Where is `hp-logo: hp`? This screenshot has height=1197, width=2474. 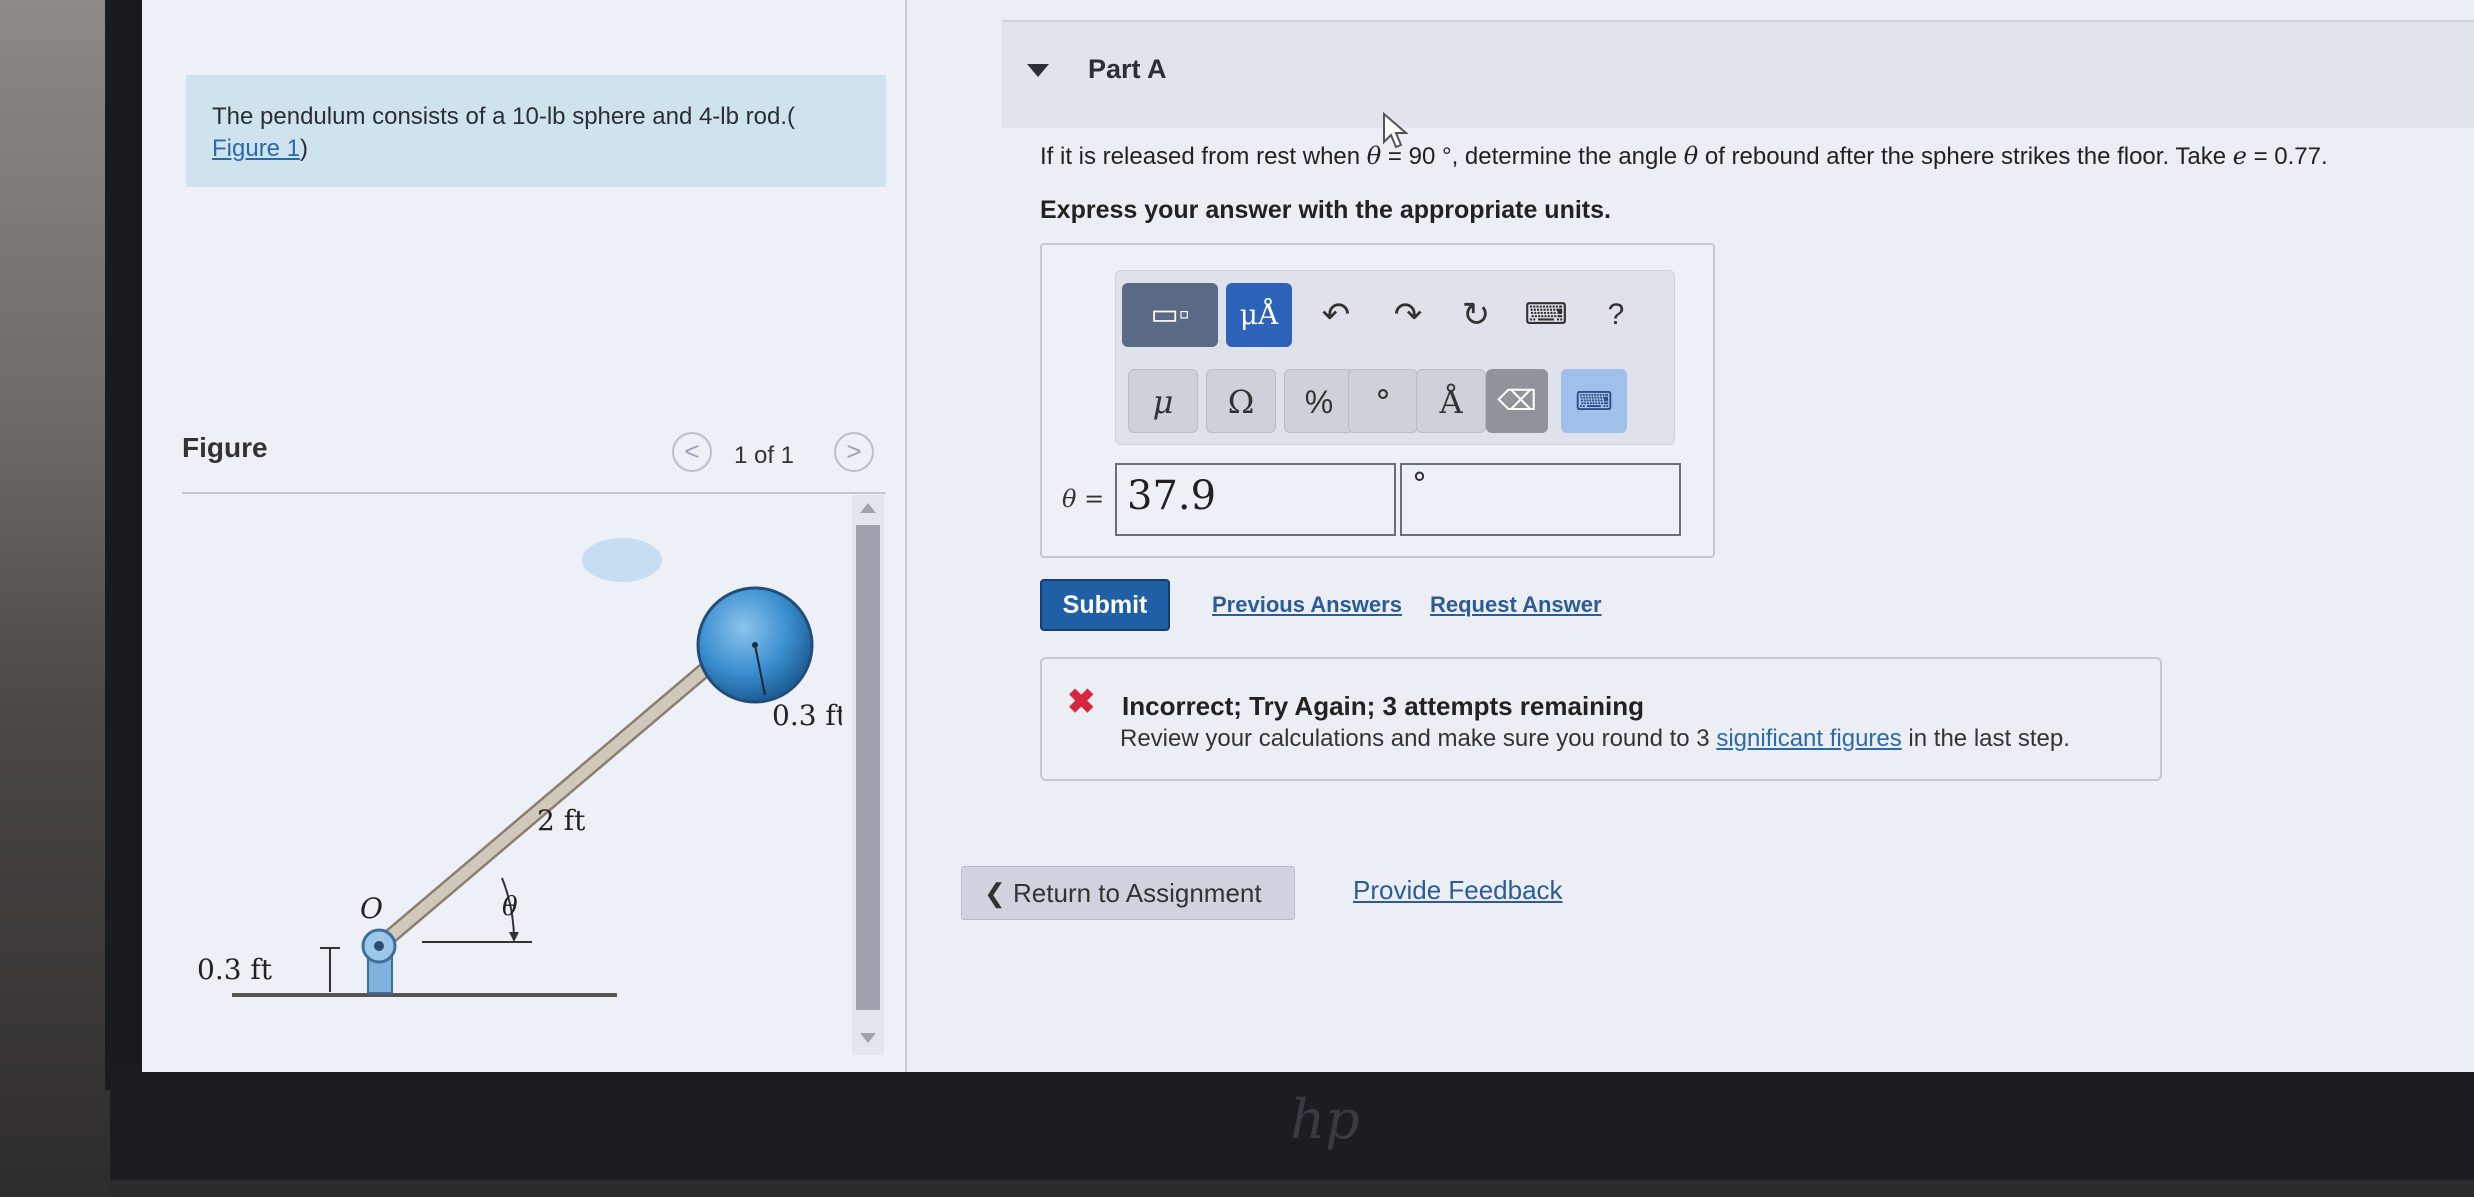 hp-logo: hp is located at coordinates (1325, 1119).